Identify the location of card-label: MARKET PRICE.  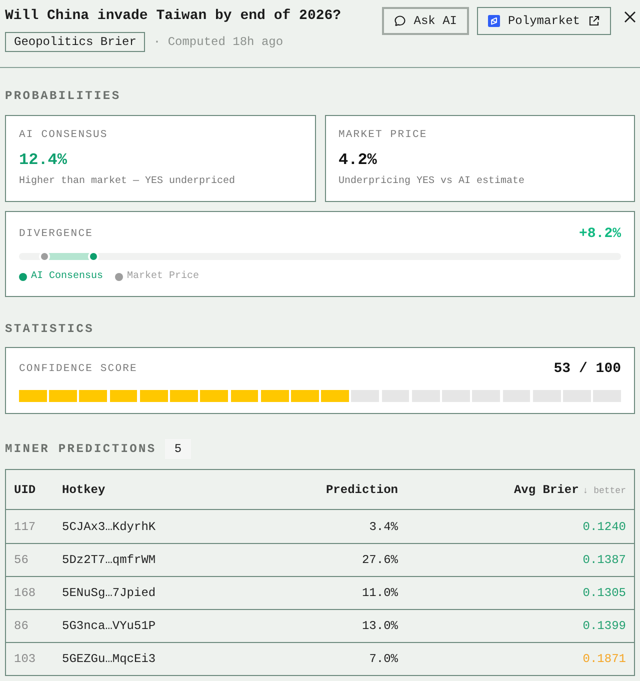
(383, 135).